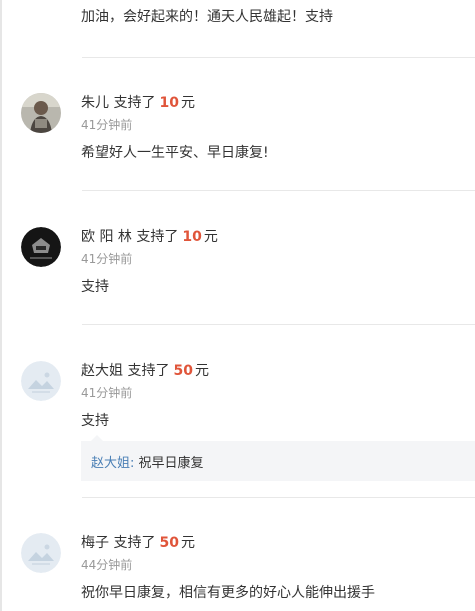 The width and height of the screenshot is (475, 611). I want to click on supporter-name: 欧 阳 林, so click(106, 237).